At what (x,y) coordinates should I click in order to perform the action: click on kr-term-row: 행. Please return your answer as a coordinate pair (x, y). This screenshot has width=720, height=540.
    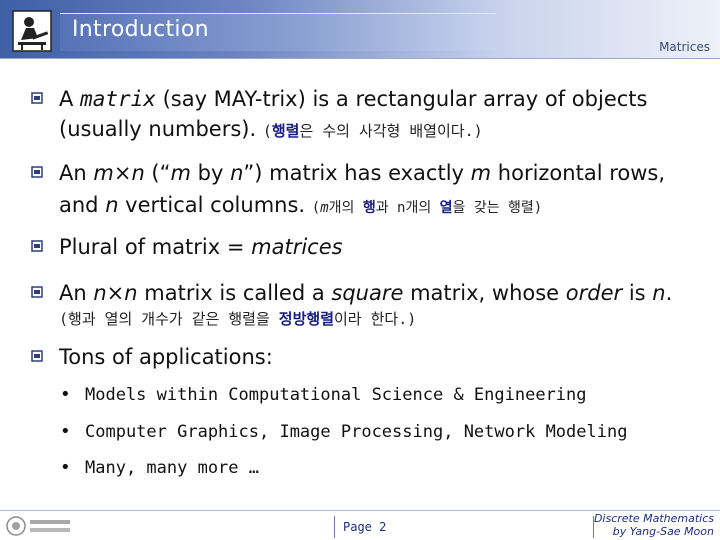
    Looking at the image, I should click on (369, 208).